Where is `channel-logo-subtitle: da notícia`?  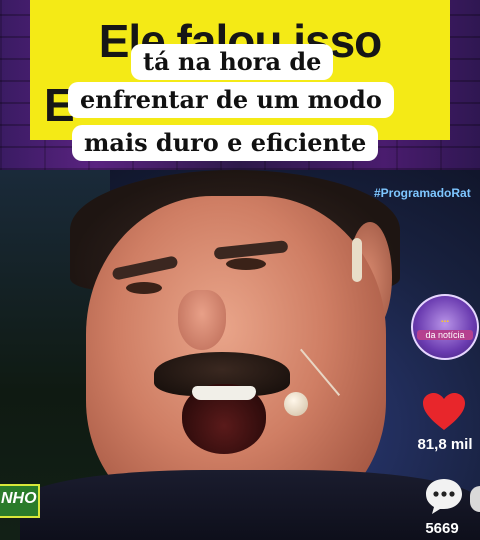 channel-logo-subtitle: da notícia is located at coordinates (445, 335).